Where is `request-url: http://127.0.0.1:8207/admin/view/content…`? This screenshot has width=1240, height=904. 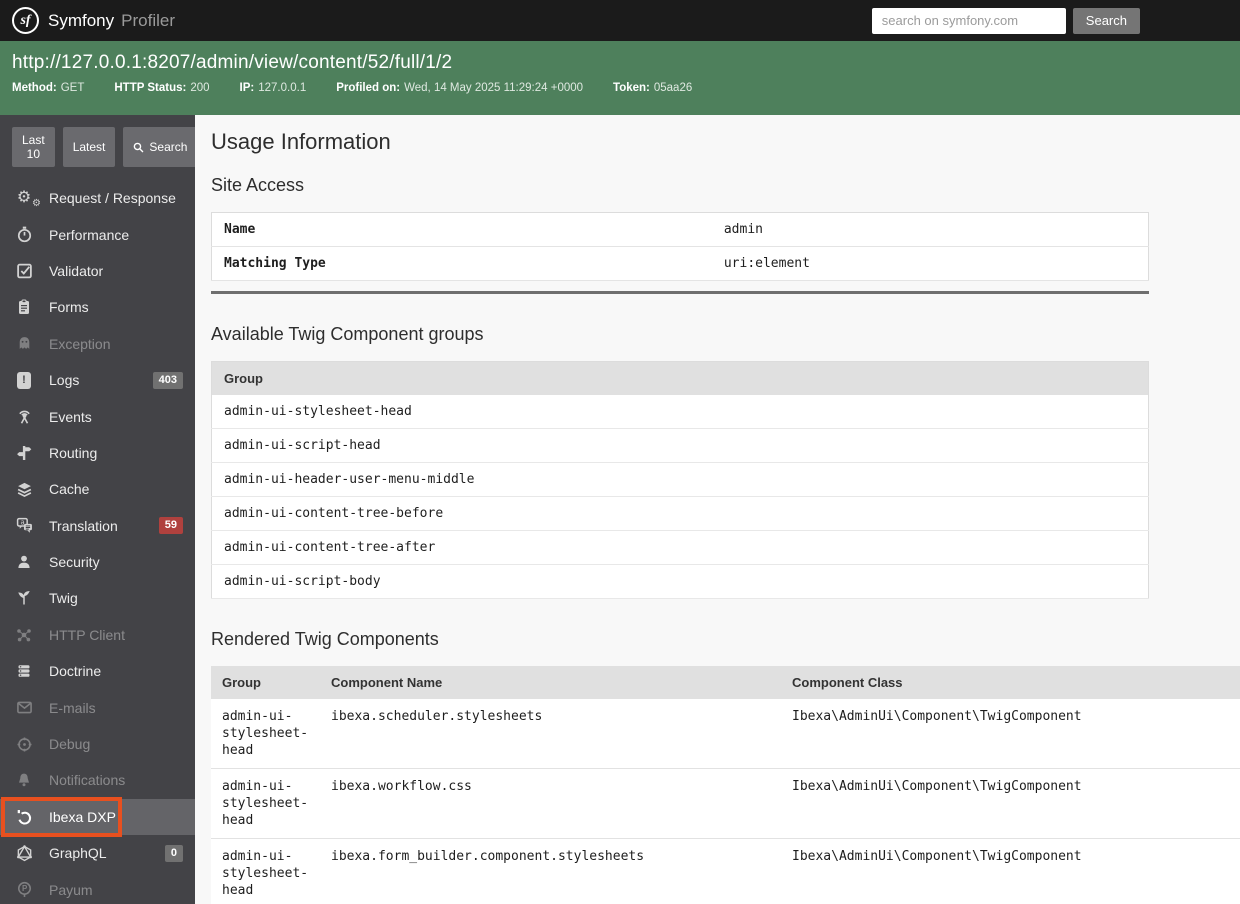 request-url: http://127.0.0.1:8207/admin/view/content… is located at coordinates (232, 62).